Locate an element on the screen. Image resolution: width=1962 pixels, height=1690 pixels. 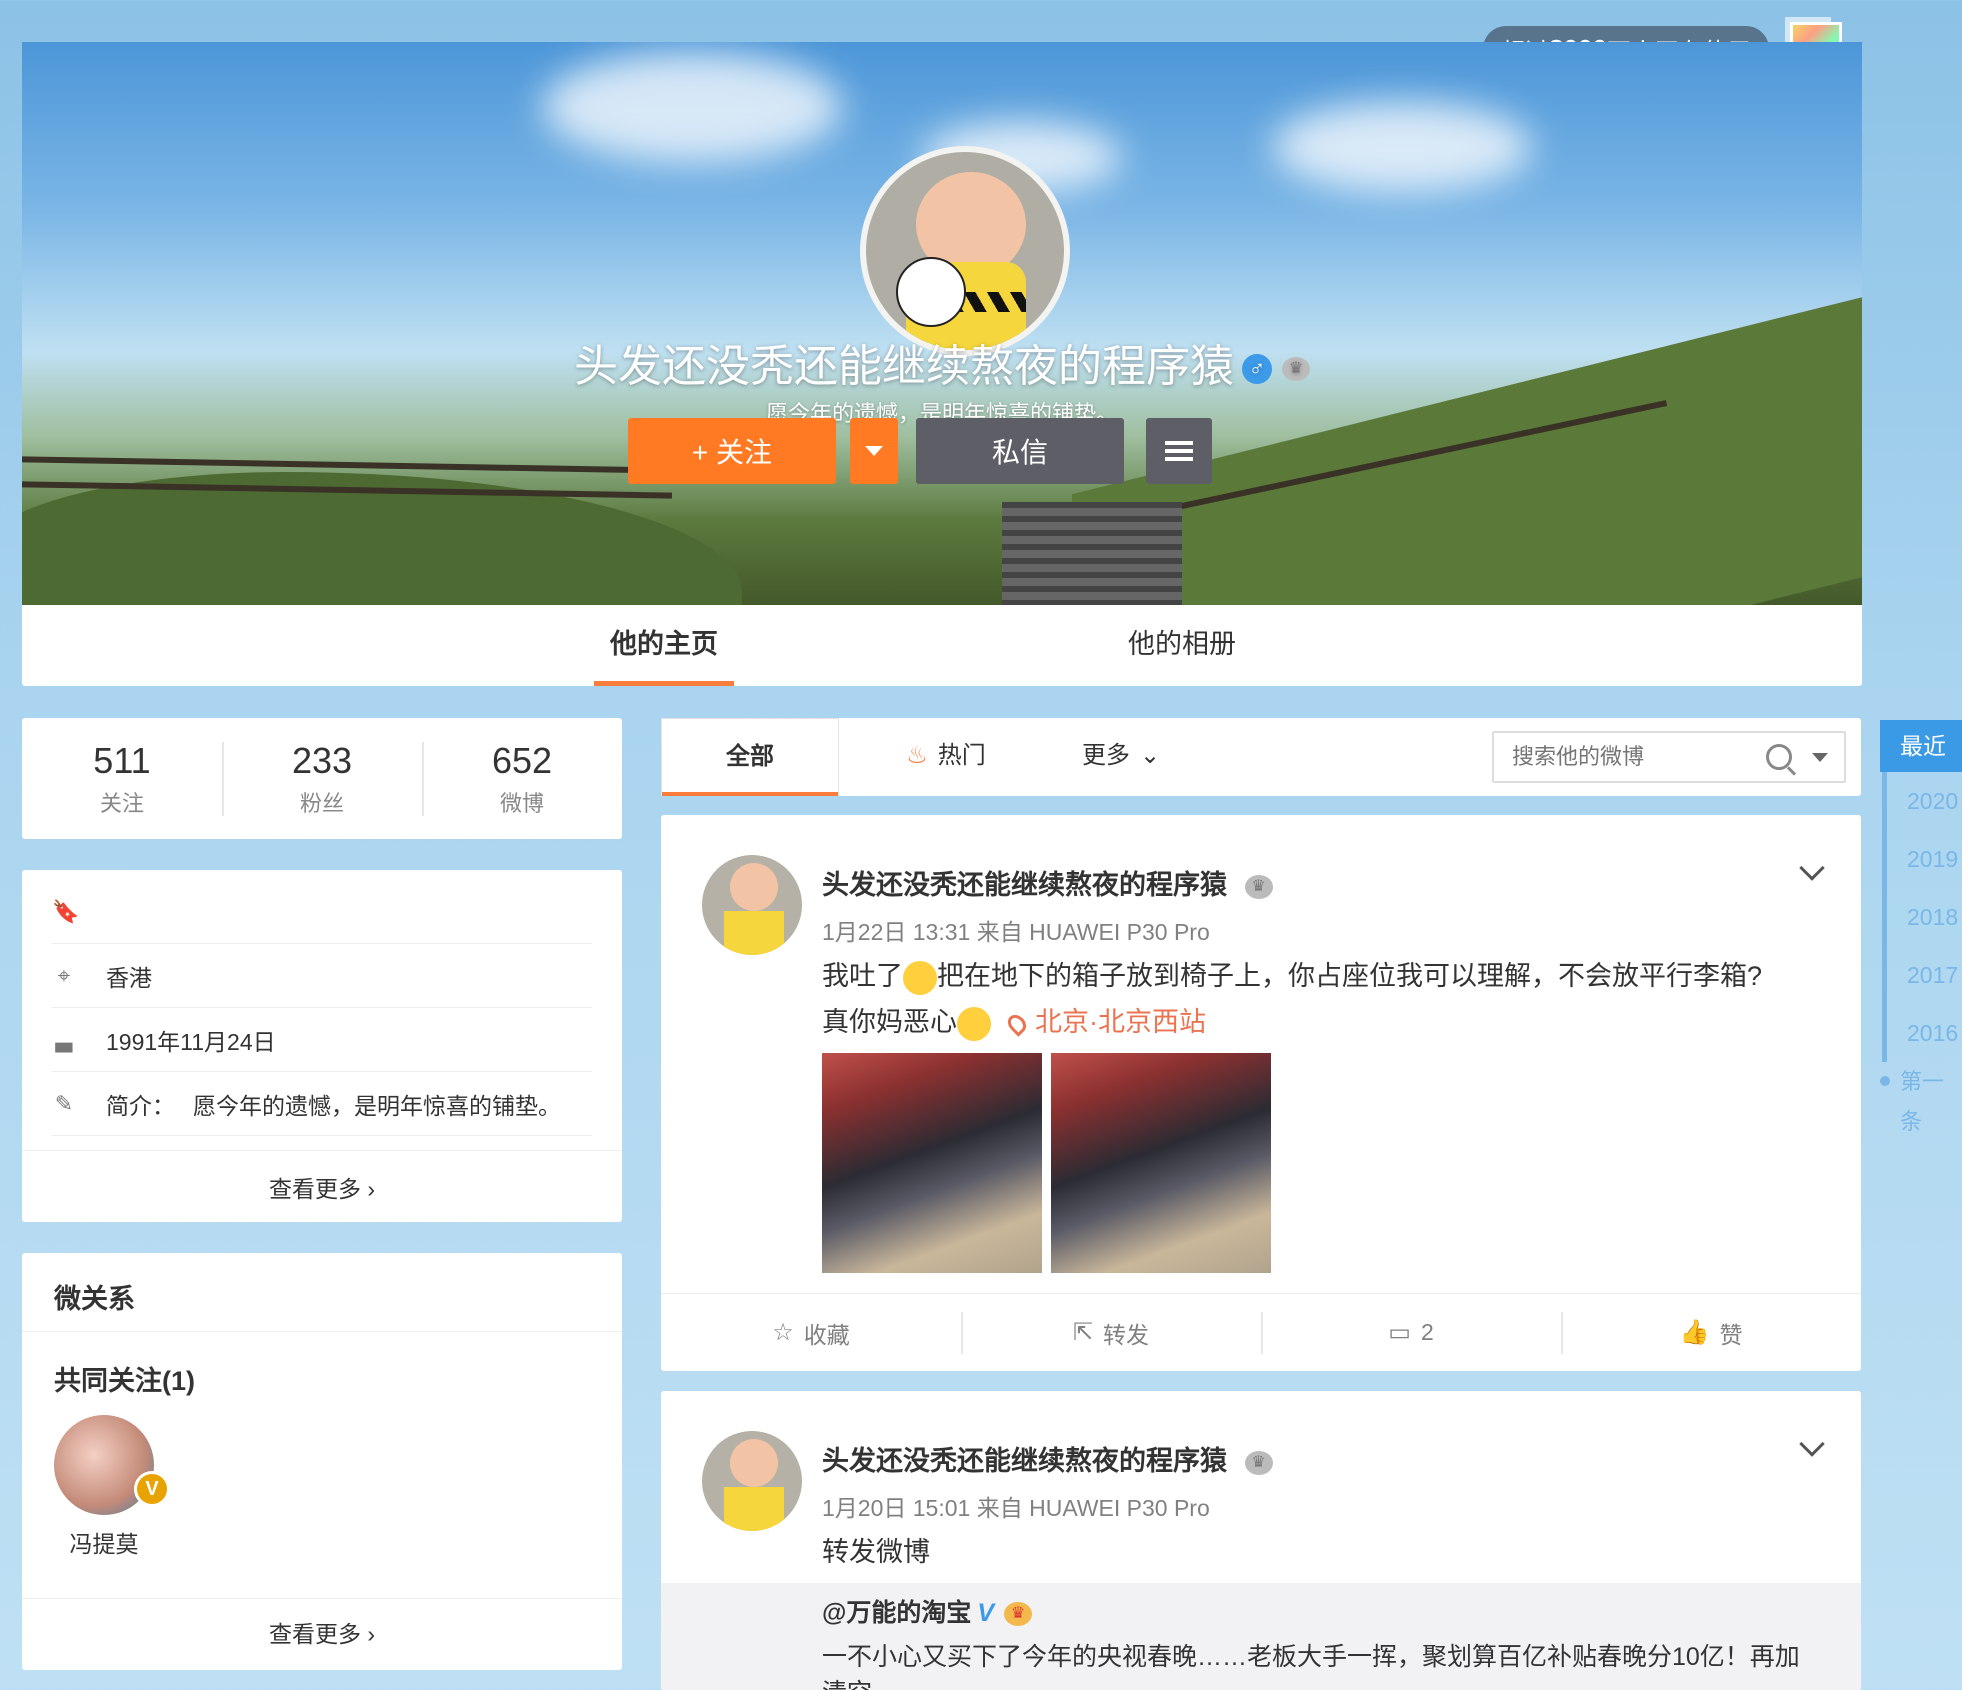
search-dropdown-icon is located at coordinates (1820, 757).